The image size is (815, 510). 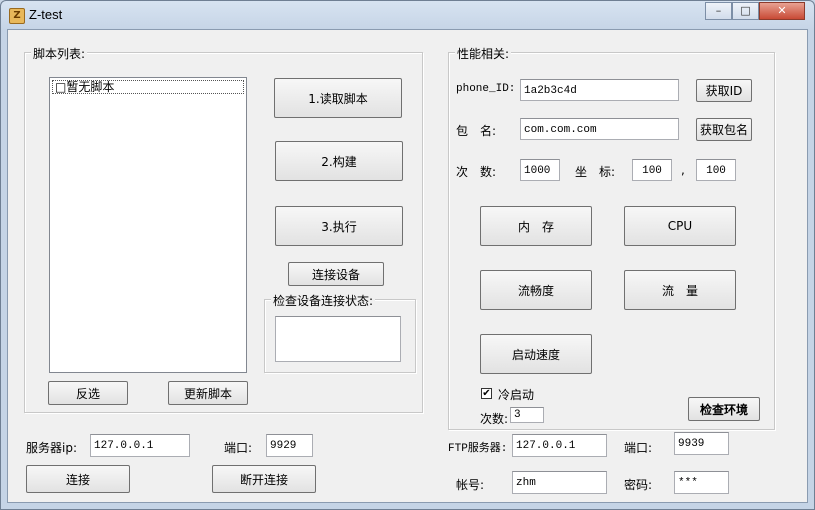 What do you see at coordinates (476, 131) in the screenshot?
I see `package-label: 包 名:` at bounding box center [476, 131].